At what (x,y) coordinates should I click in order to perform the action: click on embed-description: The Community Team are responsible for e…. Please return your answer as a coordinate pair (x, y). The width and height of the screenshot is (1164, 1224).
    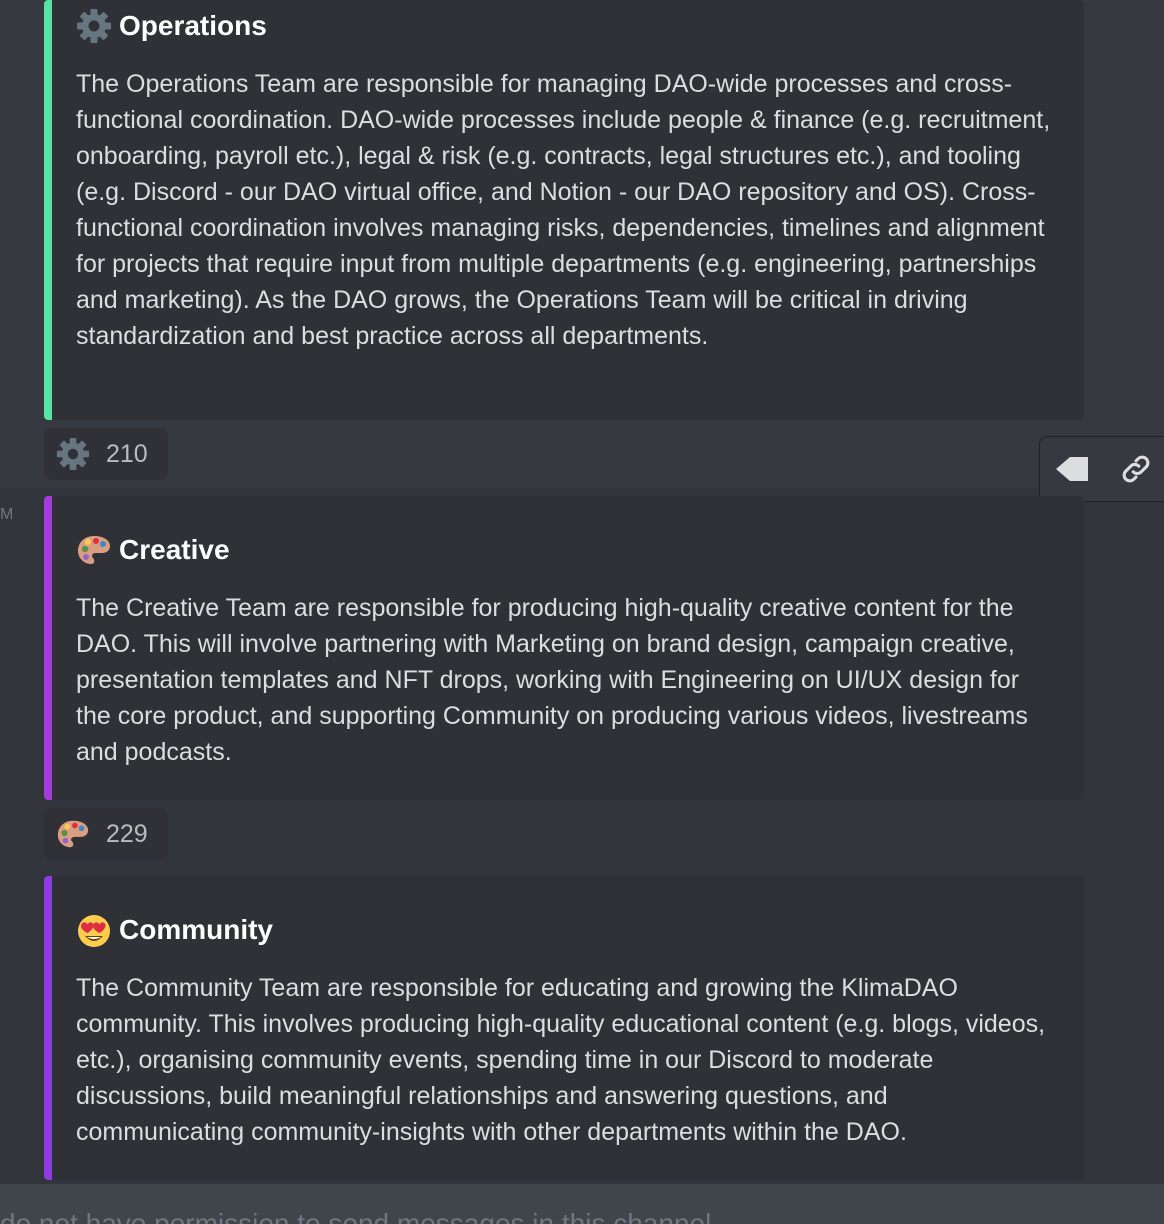
    Looking at the image, I should click on (561, 1060).